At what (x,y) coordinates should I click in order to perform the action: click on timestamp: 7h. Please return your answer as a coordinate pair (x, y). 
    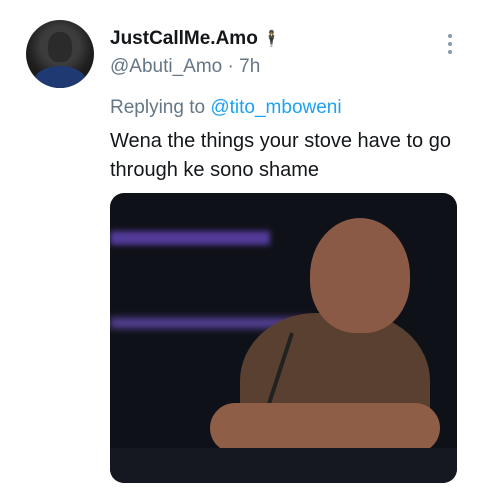
    Looking at the image, I should click on (249, 66).